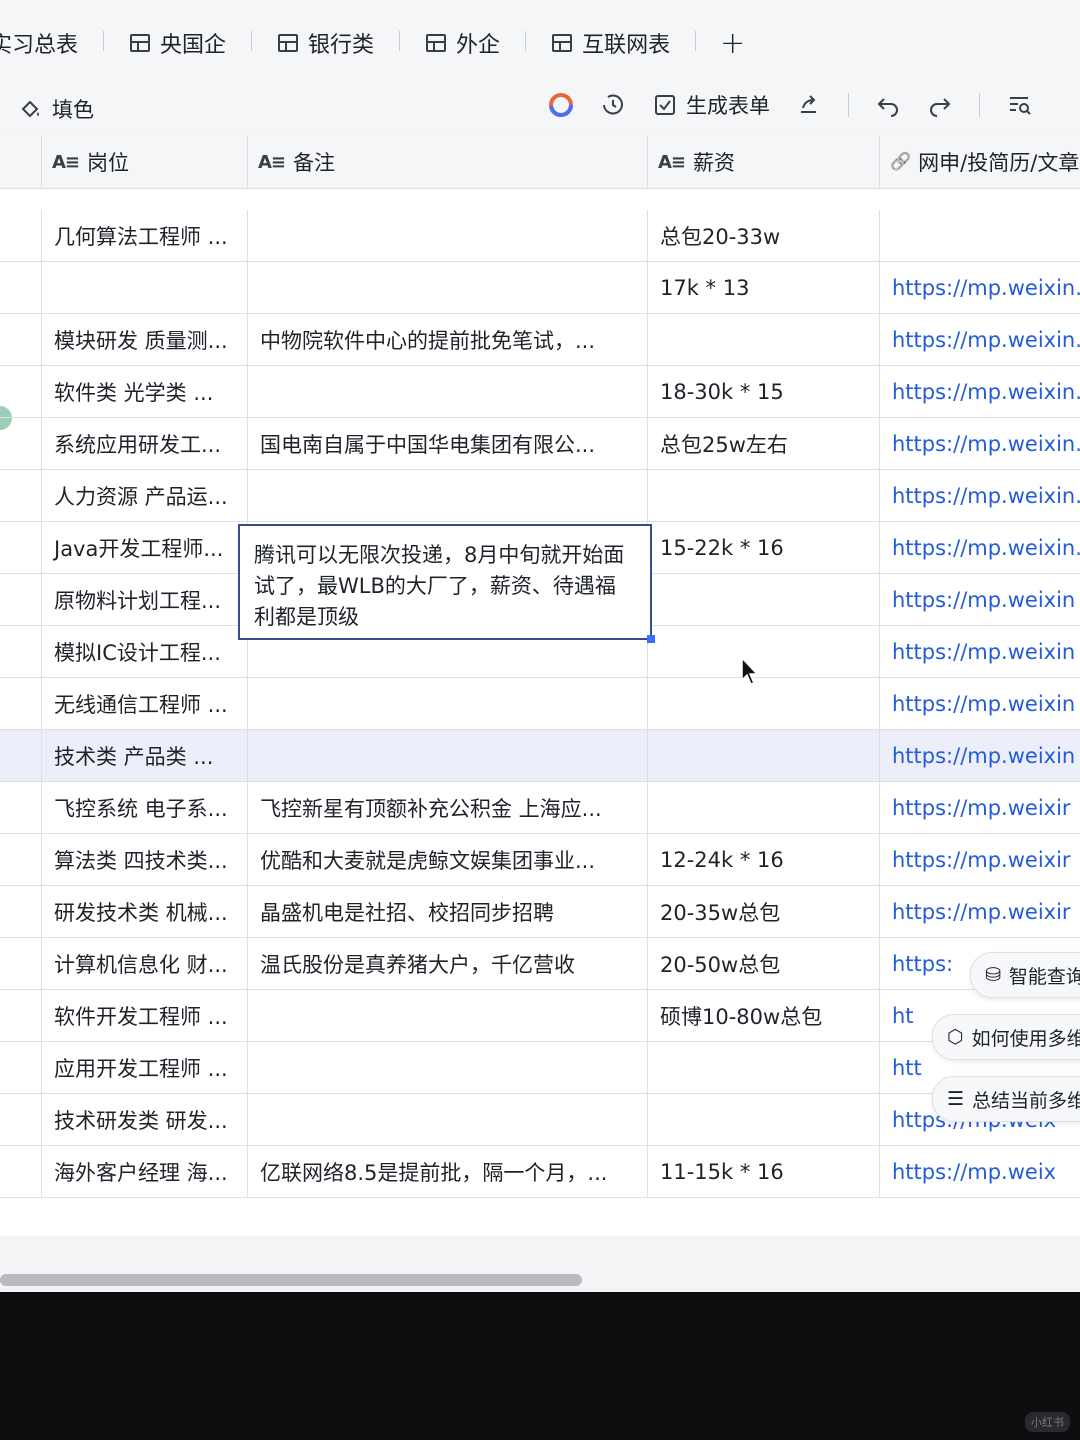 The height and width of the screenshot is (1440, 1080). Describe the element at coordinates (561, 105) in the screenshot. I see `ai-assistant-icon` at that location.